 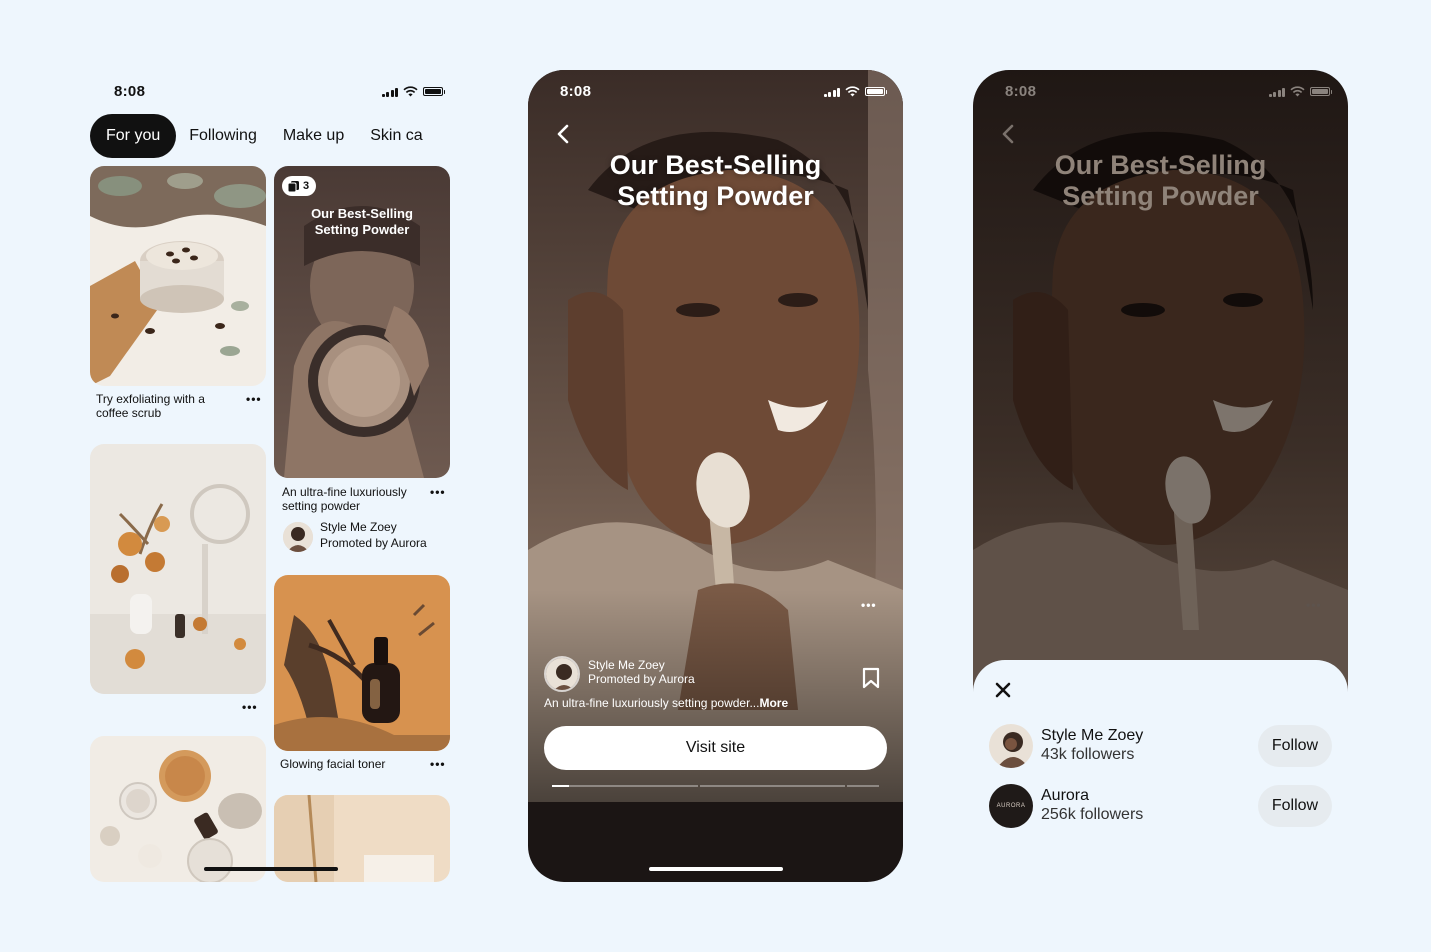 What do you see at coordinates (150, 406) in the screenshot?
I see `pin-caption-coffee-scrub: Try exfoliating with a coffee scrub` at bounding box center [150, 406].